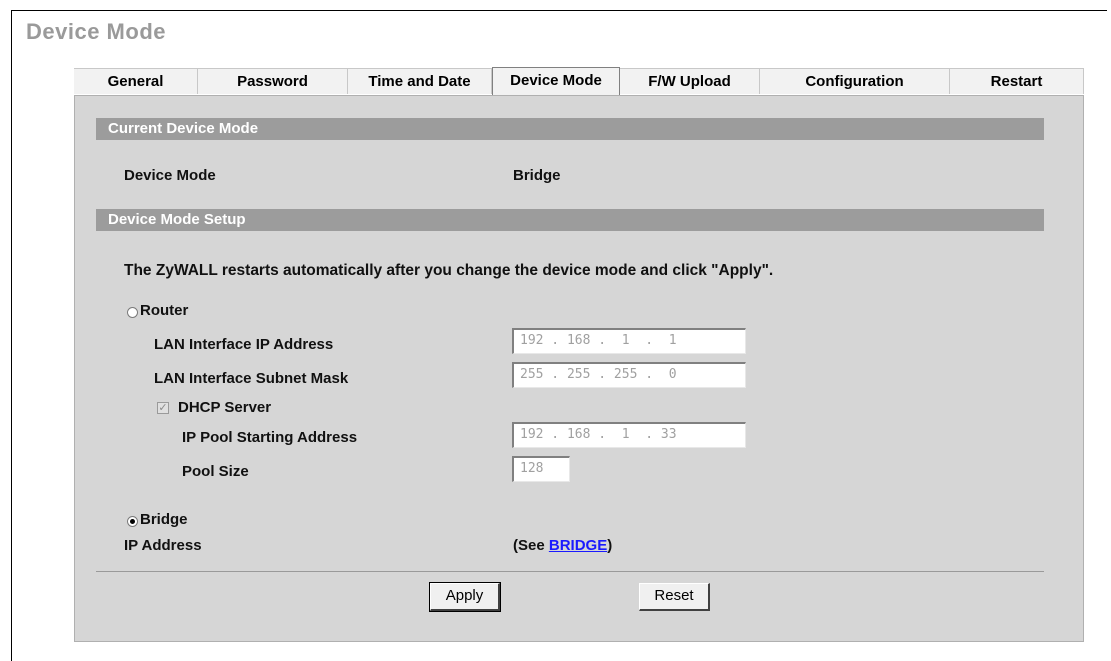 Image resolution: width=1111 pixels, height=661 pixels. Describe the element at coordinates (225, 407) in the screenshot. I see `dhcp-server-label: DHCP Server` at that location.